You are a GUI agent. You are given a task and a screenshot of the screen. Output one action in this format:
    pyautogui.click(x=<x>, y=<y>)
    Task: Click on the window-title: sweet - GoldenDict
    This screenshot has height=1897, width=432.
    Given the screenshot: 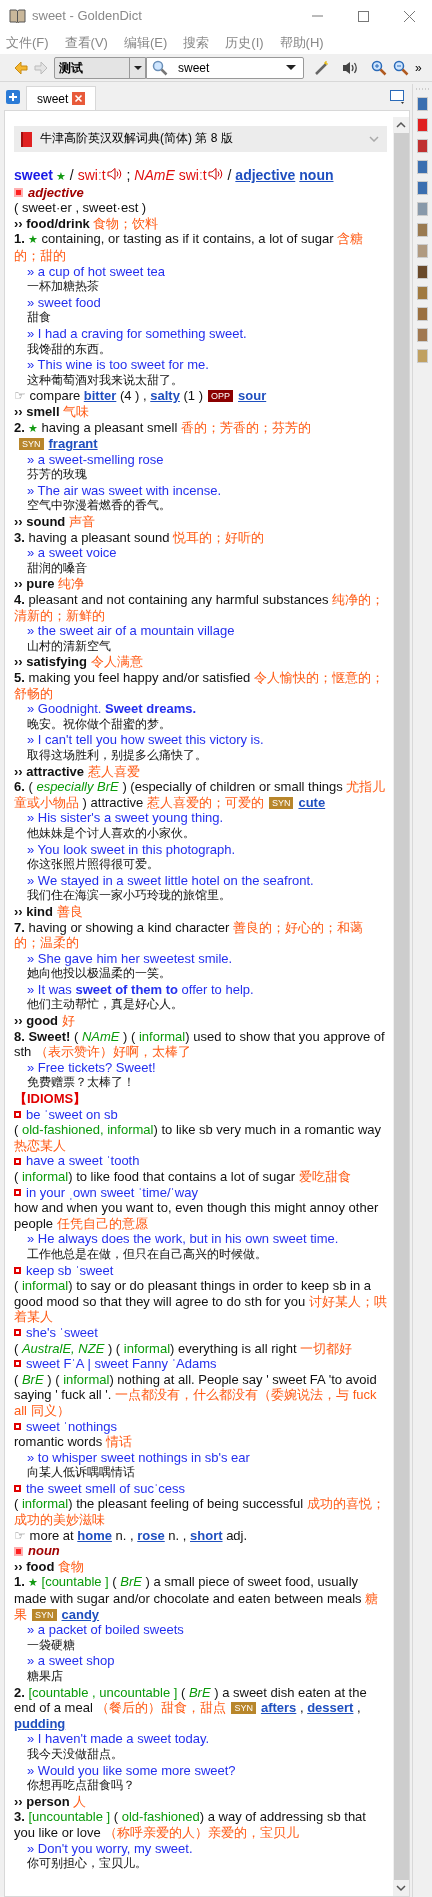 What is the action you would take?
    pyautogui.click(x=87, y=16)
    